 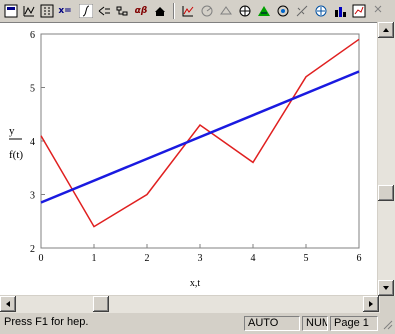 I want to click on math-toolbar: x= αβ, so click(x=191, y=11).